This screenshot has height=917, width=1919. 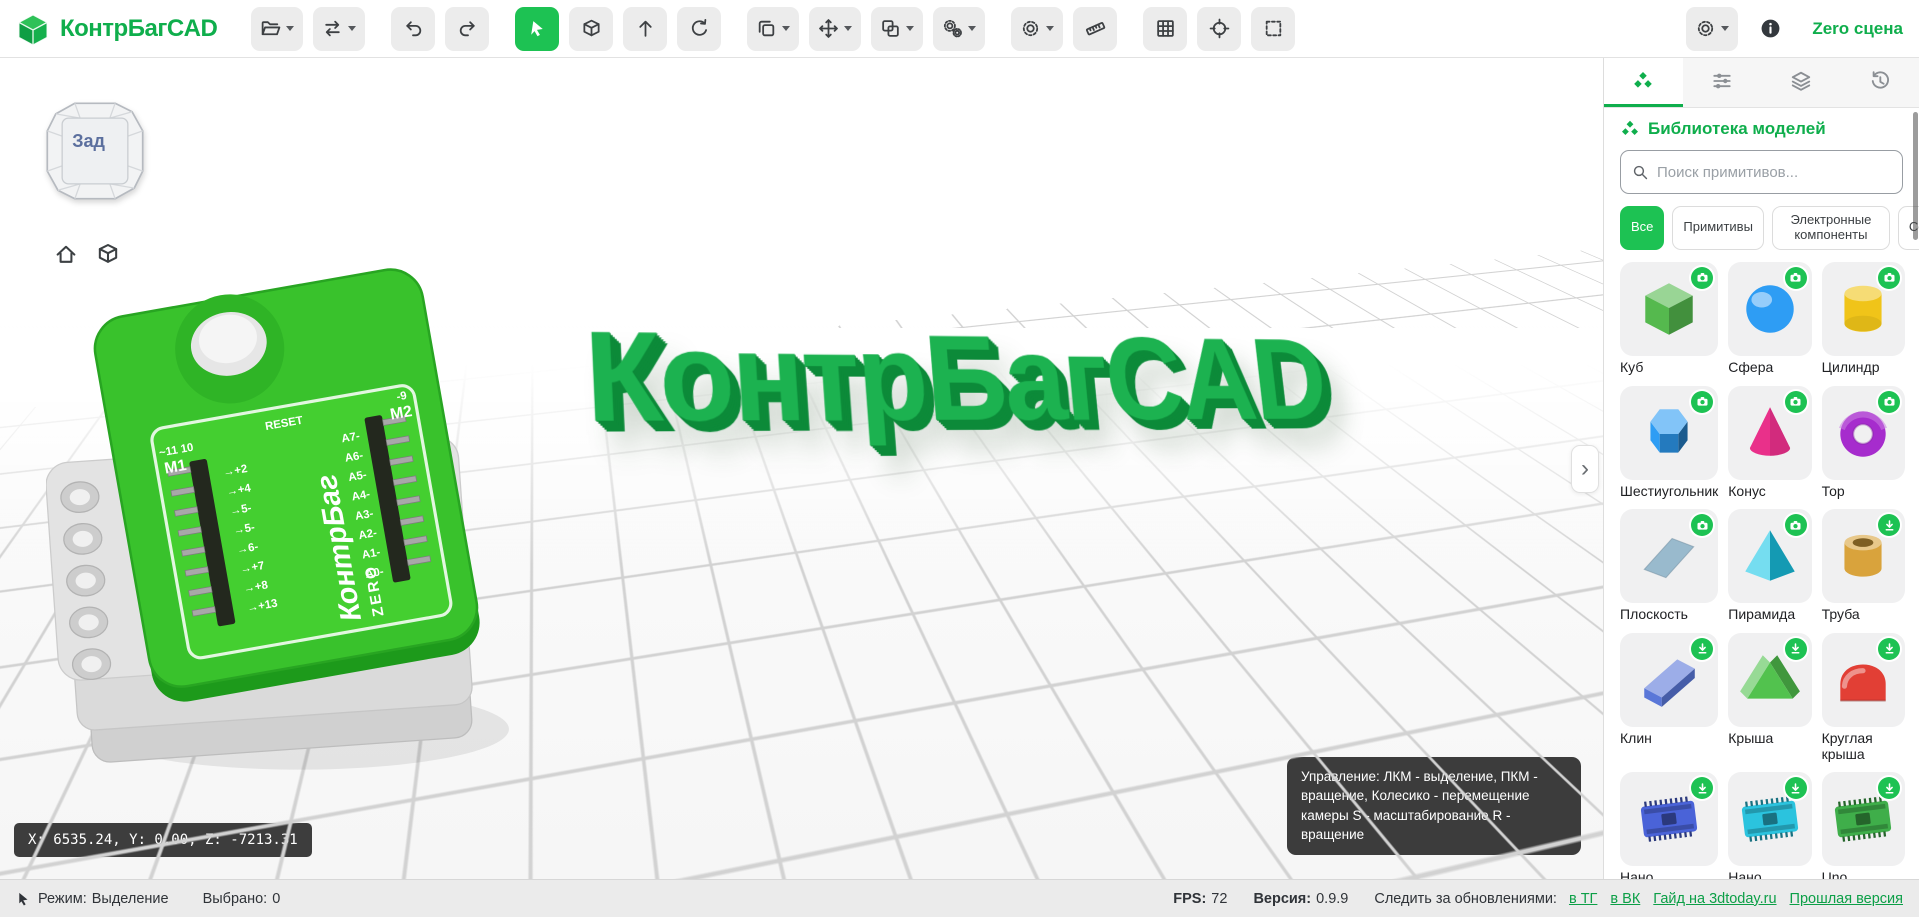 What do you see at coordinates (1625, 899) in the screenshot?
I see `status-link-2: в ВК` at bounding box center [1625, 899].